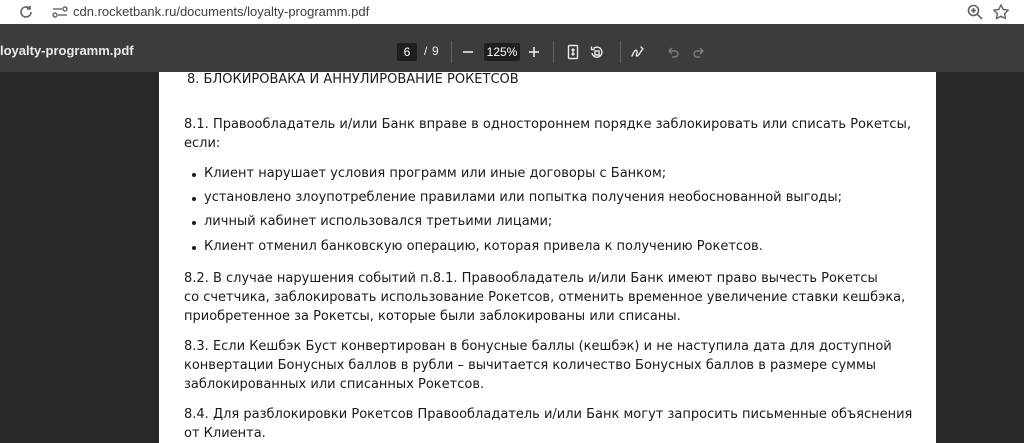 This screenshot has height=443, width=1024. What do you see at coordinates (502, 52) in the screenshot?
I see `zoom-level-input: 125%` at bounding box center [502, 52].